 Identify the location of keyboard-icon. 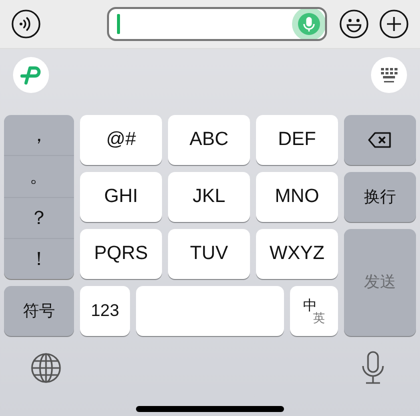
(389, 75).